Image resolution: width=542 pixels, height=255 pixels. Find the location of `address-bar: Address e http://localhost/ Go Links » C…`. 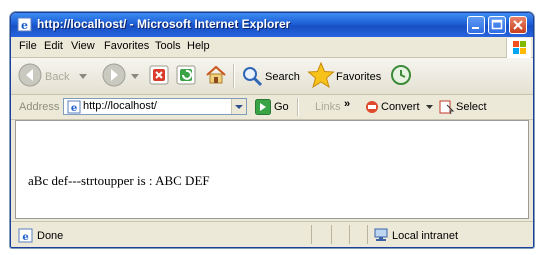

address-bar: Address e http://localhost/ Go Links » C… is located at coordinates (272, 107).